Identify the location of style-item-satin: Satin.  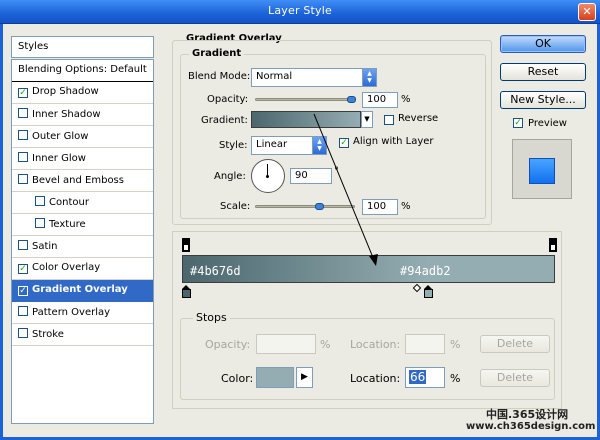
(82, 247).